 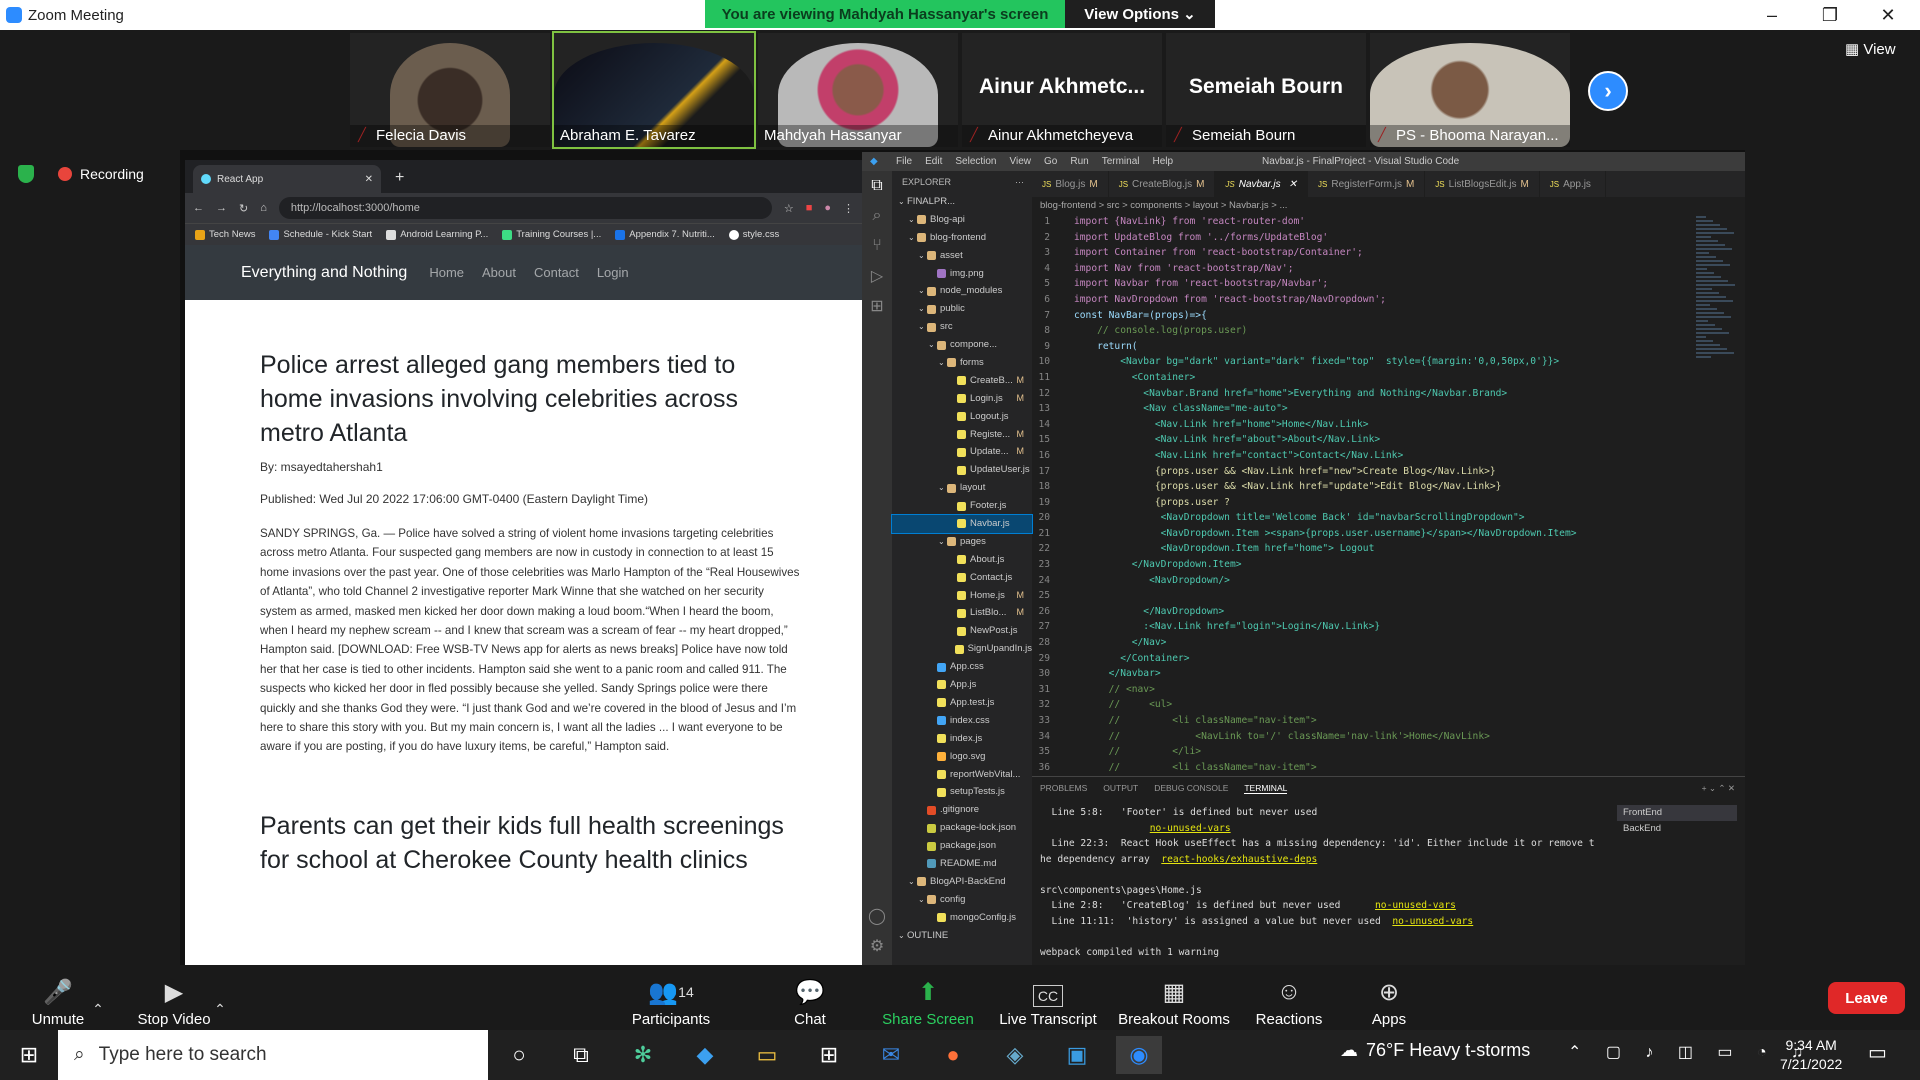 What do you see at coordinates (1140, 14) in the screenshot?
I see `view-options-button: View Options ⌄` at bounding box center [1140, 14].